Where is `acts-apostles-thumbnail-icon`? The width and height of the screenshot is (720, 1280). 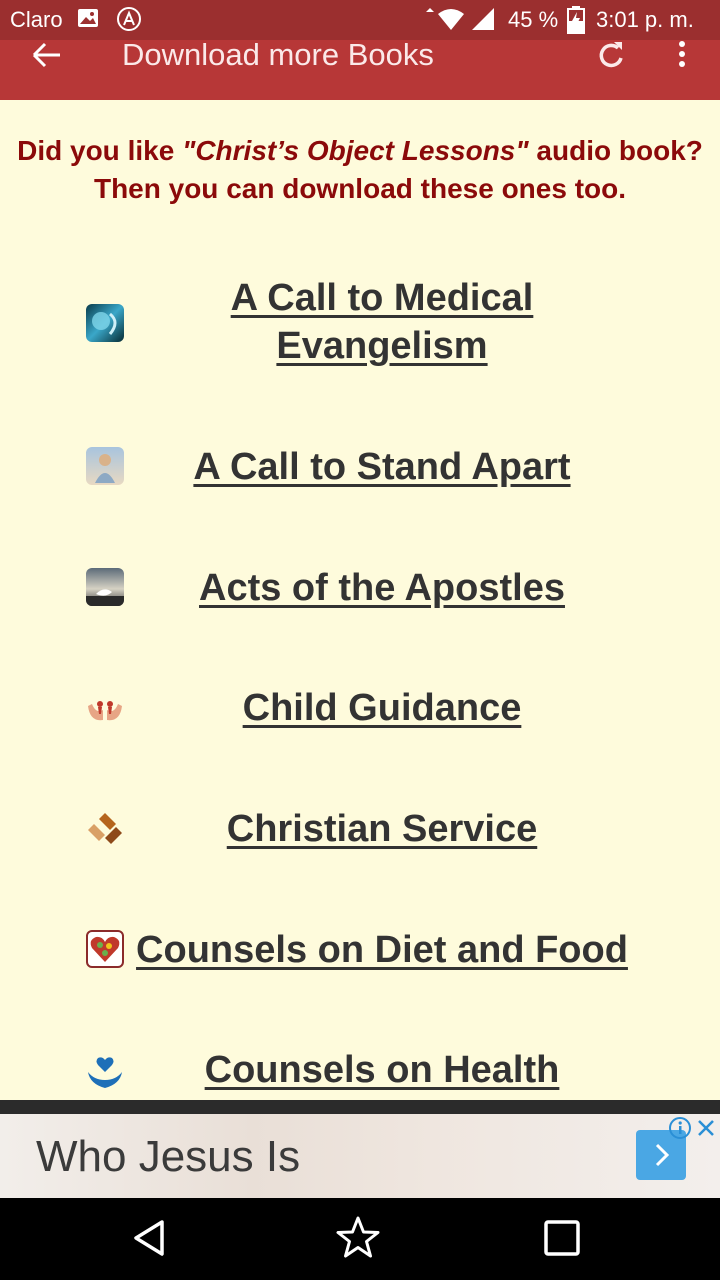 acts-apostles-thumbnail-icon is located at coordinates (105, 587).